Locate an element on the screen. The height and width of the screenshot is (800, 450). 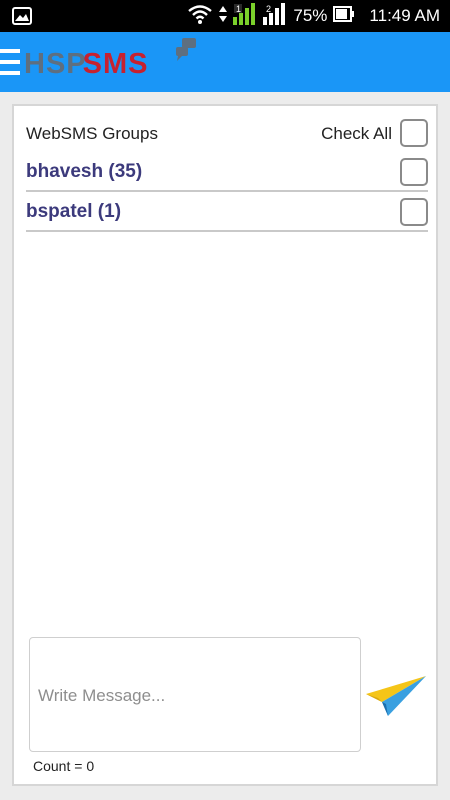
signal-icon: 2 is located at coordinates (275, 16).